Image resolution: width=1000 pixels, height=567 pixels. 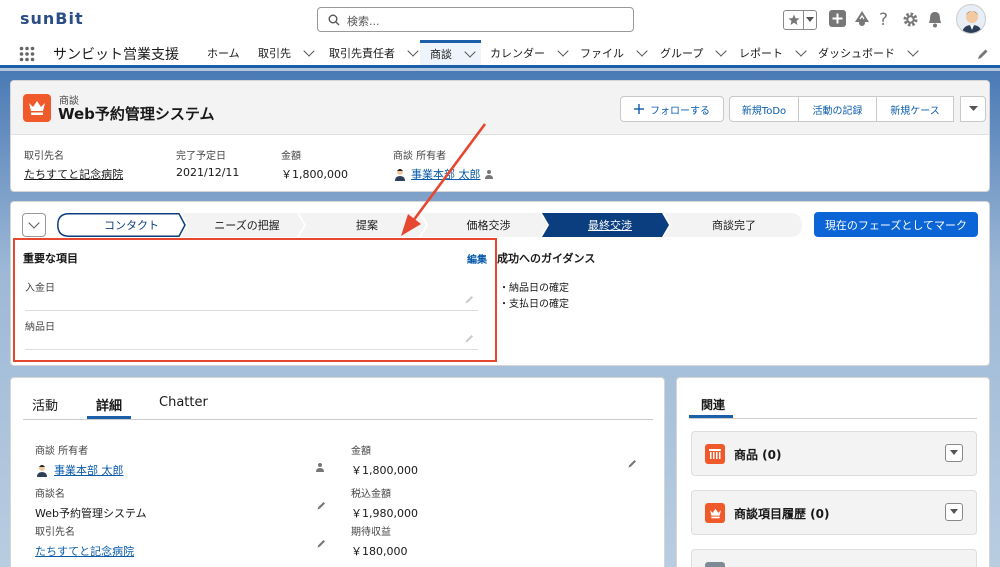 What do you see at coordinates (182, 503) in the screenshot?
I see `detail-field-opportunity-name: 商談名 Web予約管理システム` at bounding box center [182, 503].